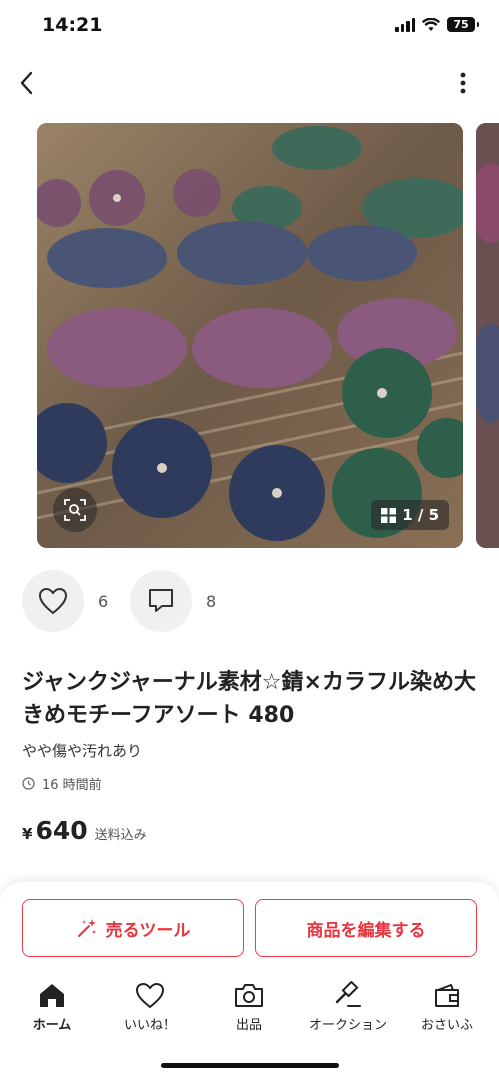 The width and height of the screenshot is (499, 1080). Describe the element at coordinates (149, 1025) in the screenshot. I see `tab-likes-label: いいね！` at that location.